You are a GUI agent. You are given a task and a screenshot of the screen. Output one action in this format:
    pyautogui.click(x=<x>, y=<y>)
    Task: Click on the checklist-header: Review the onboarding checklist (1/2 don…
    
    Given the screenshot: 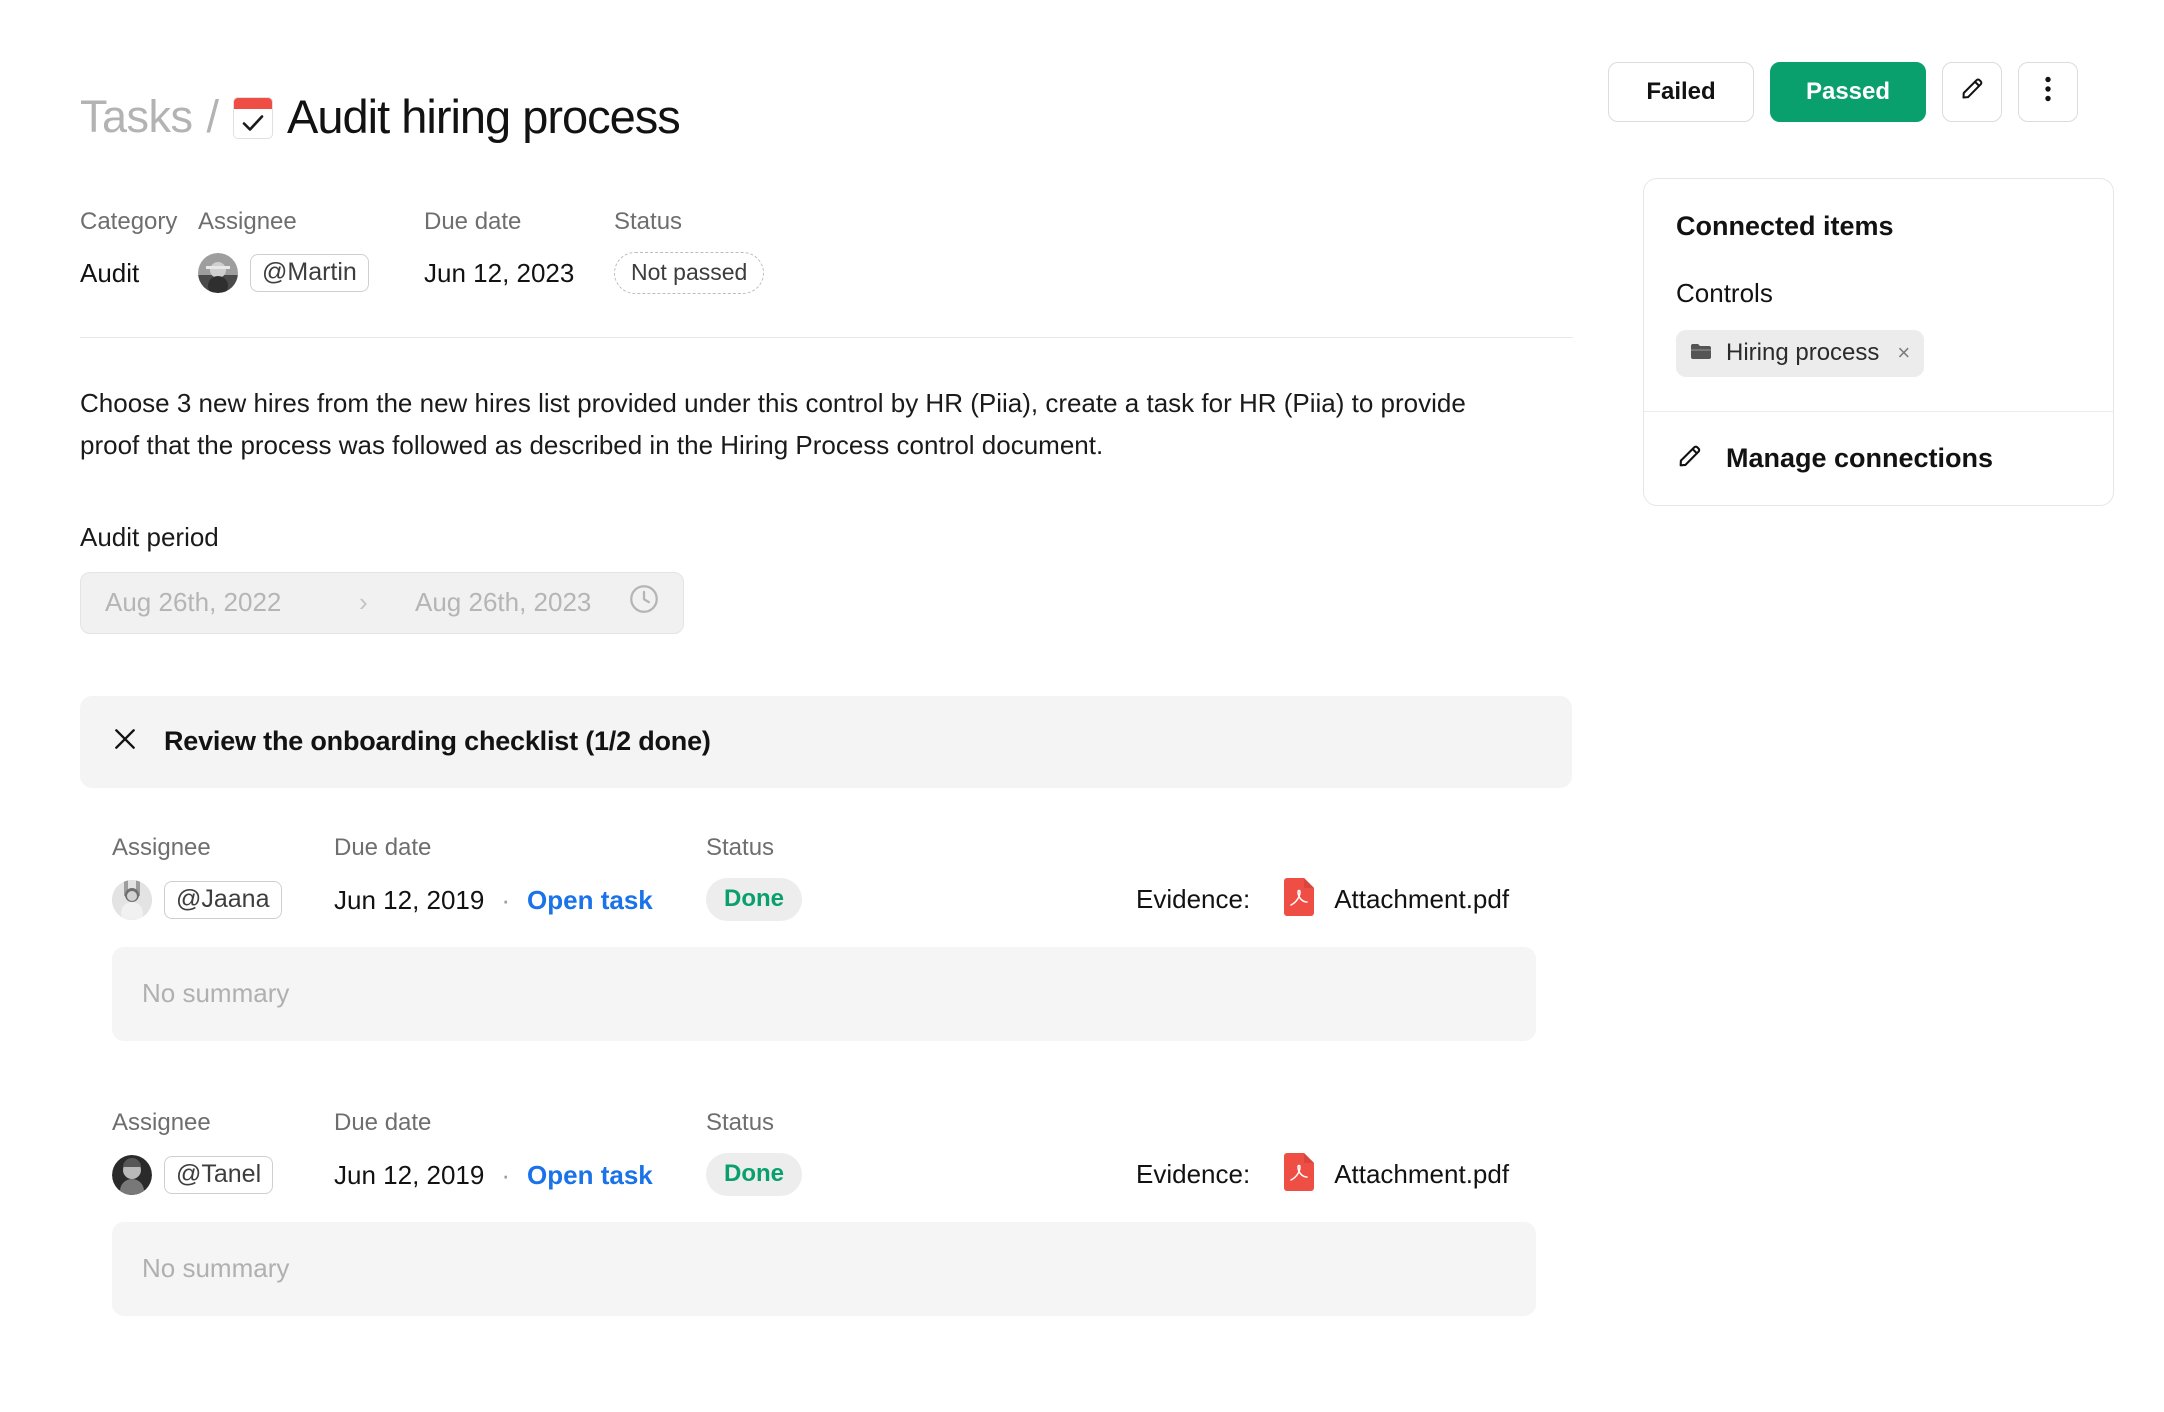 What is the action you would take?
    pyautogui.click(x=826, y=741)
    